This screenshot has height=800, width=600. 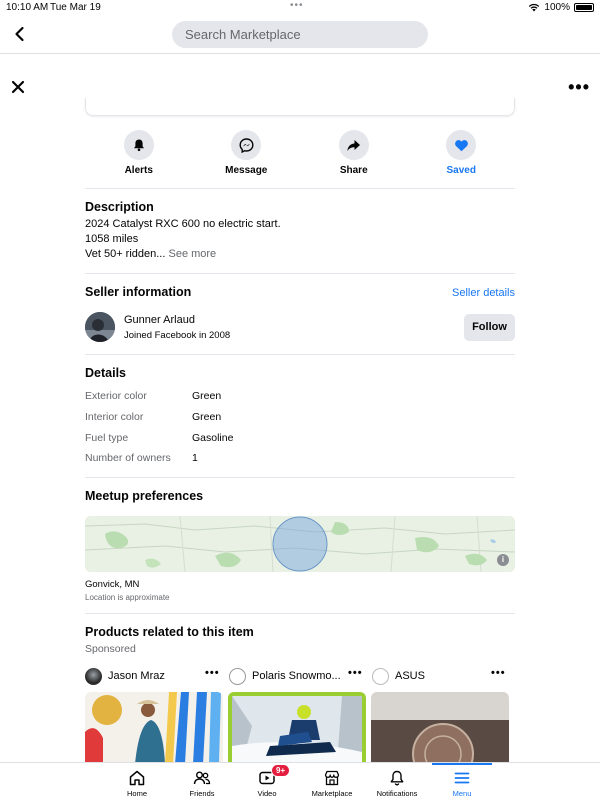 I want to click on detail-value: 1, so click(x=195, y=458).